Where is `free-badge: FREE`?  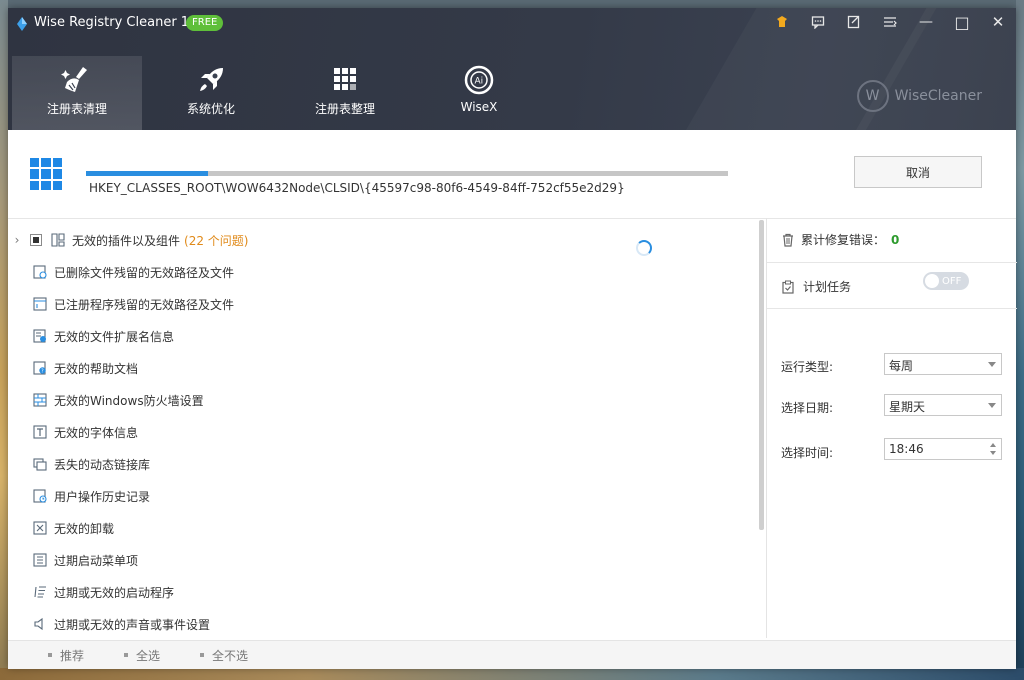 free-badge: FREE is located at coordinates (205, 23).